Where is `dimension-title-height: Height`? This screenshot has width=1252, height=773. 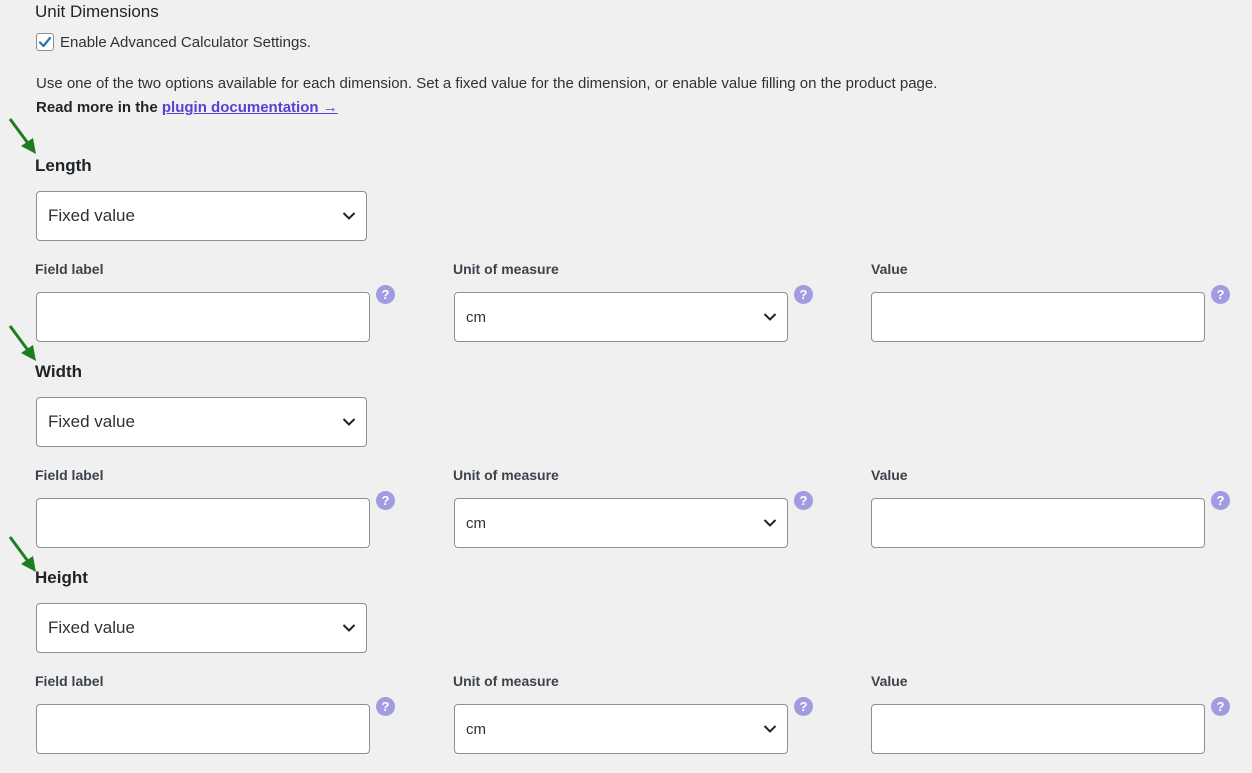
dimension-title-height: Height is located at coordinates (61, 577).